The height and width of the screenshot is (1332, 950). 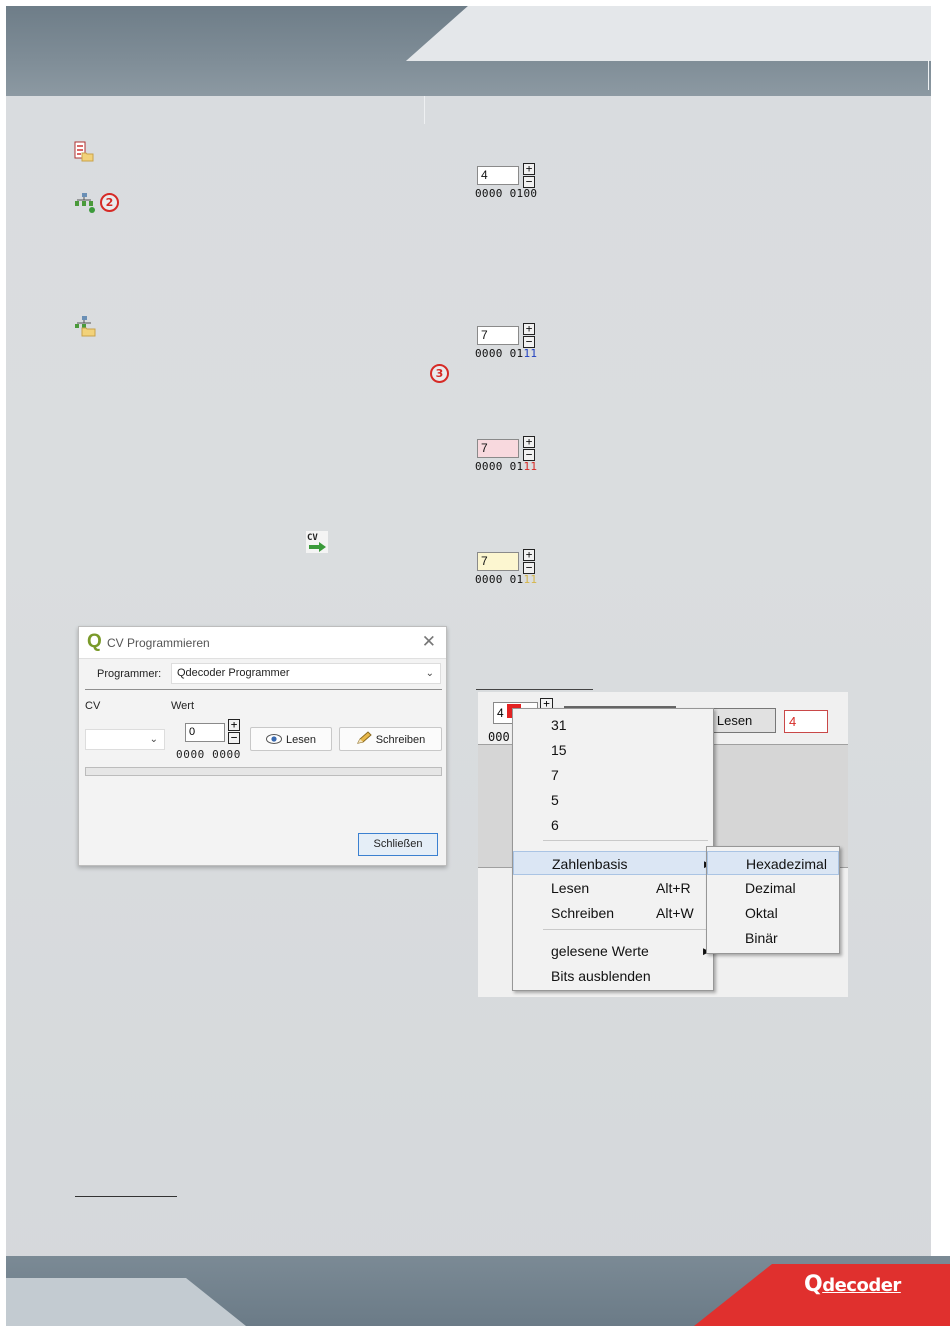 I want to click on value-spinner-decimal: 4 + − 0000 0100, so click(x=507, y=183).